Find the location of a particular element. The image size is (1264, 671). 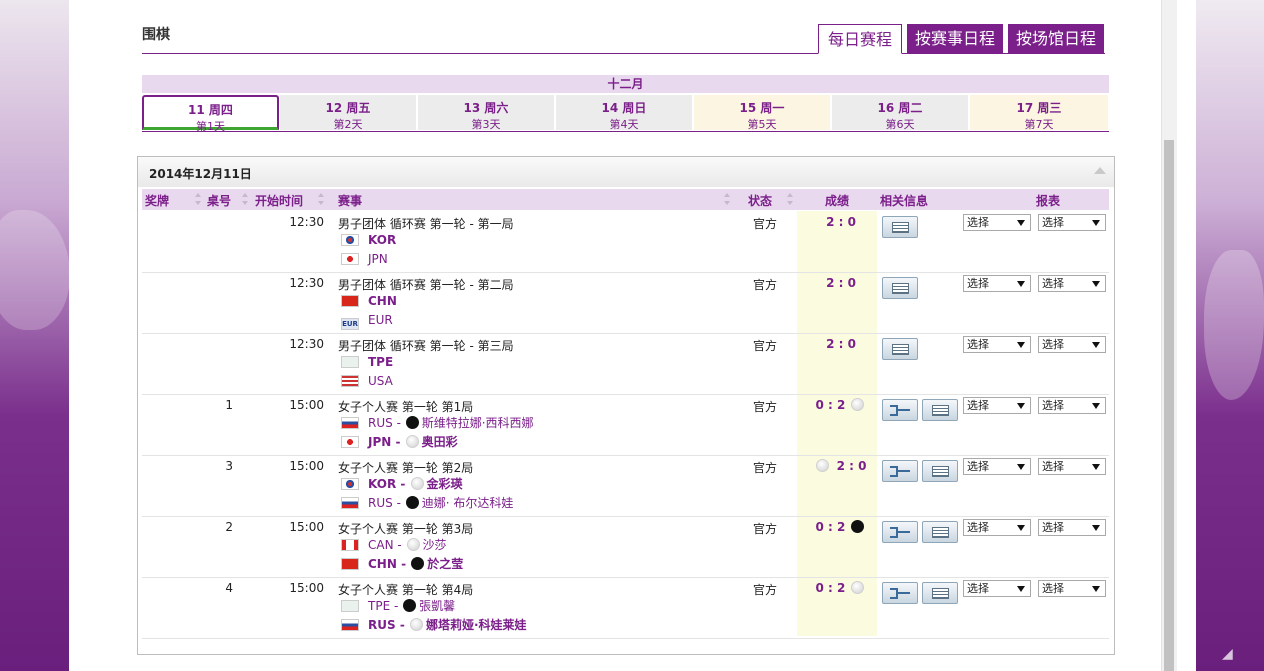

header-status: 状态 is located at coordinates (760, 200).